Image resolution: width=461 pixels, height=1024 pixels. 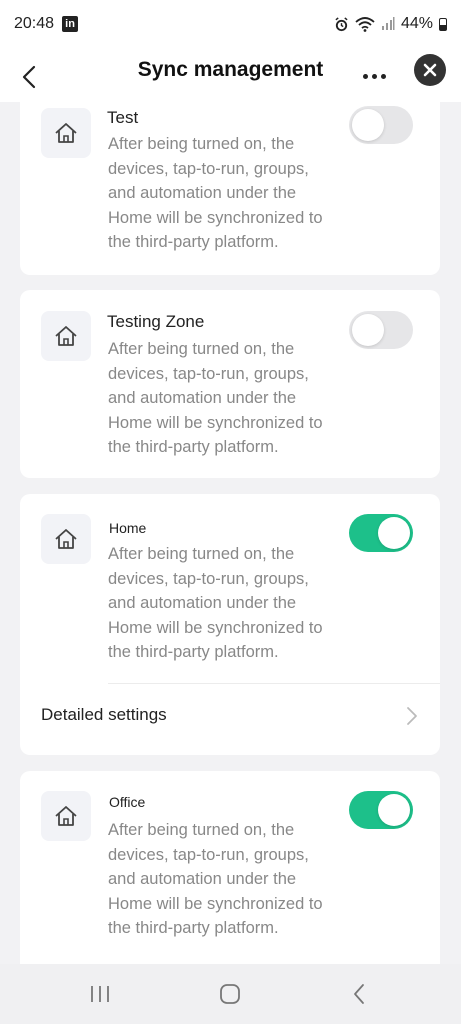 What do you see at coordinates (156, 321) in the screenshot?
I see `home-name: Testing Zone` at bounding box center [156, 321].